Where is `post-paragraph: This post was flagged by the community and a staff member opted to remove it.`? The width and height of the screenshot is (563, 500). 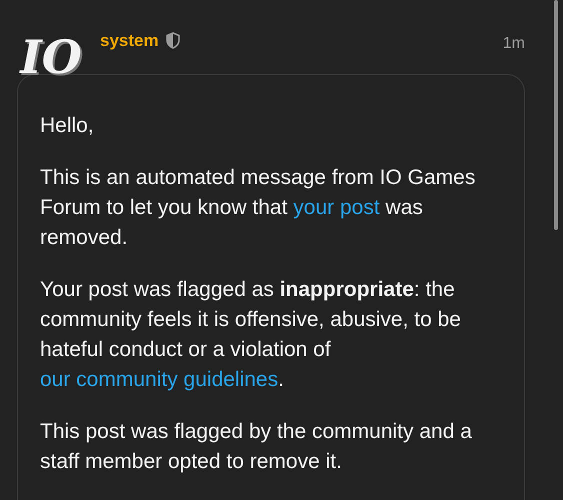 post-paragraph: This post was flagged by the community and a staff member opted to remove it. is located at coordinates (256, 447).